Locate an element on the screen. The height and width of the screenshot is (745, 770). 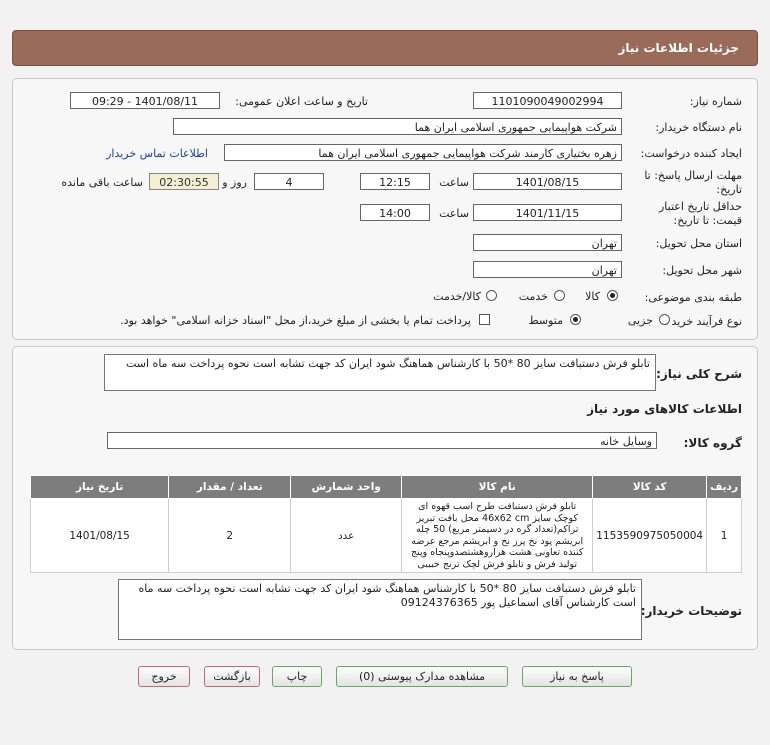
row-qty: 2 is located at coordinates (230, 535).